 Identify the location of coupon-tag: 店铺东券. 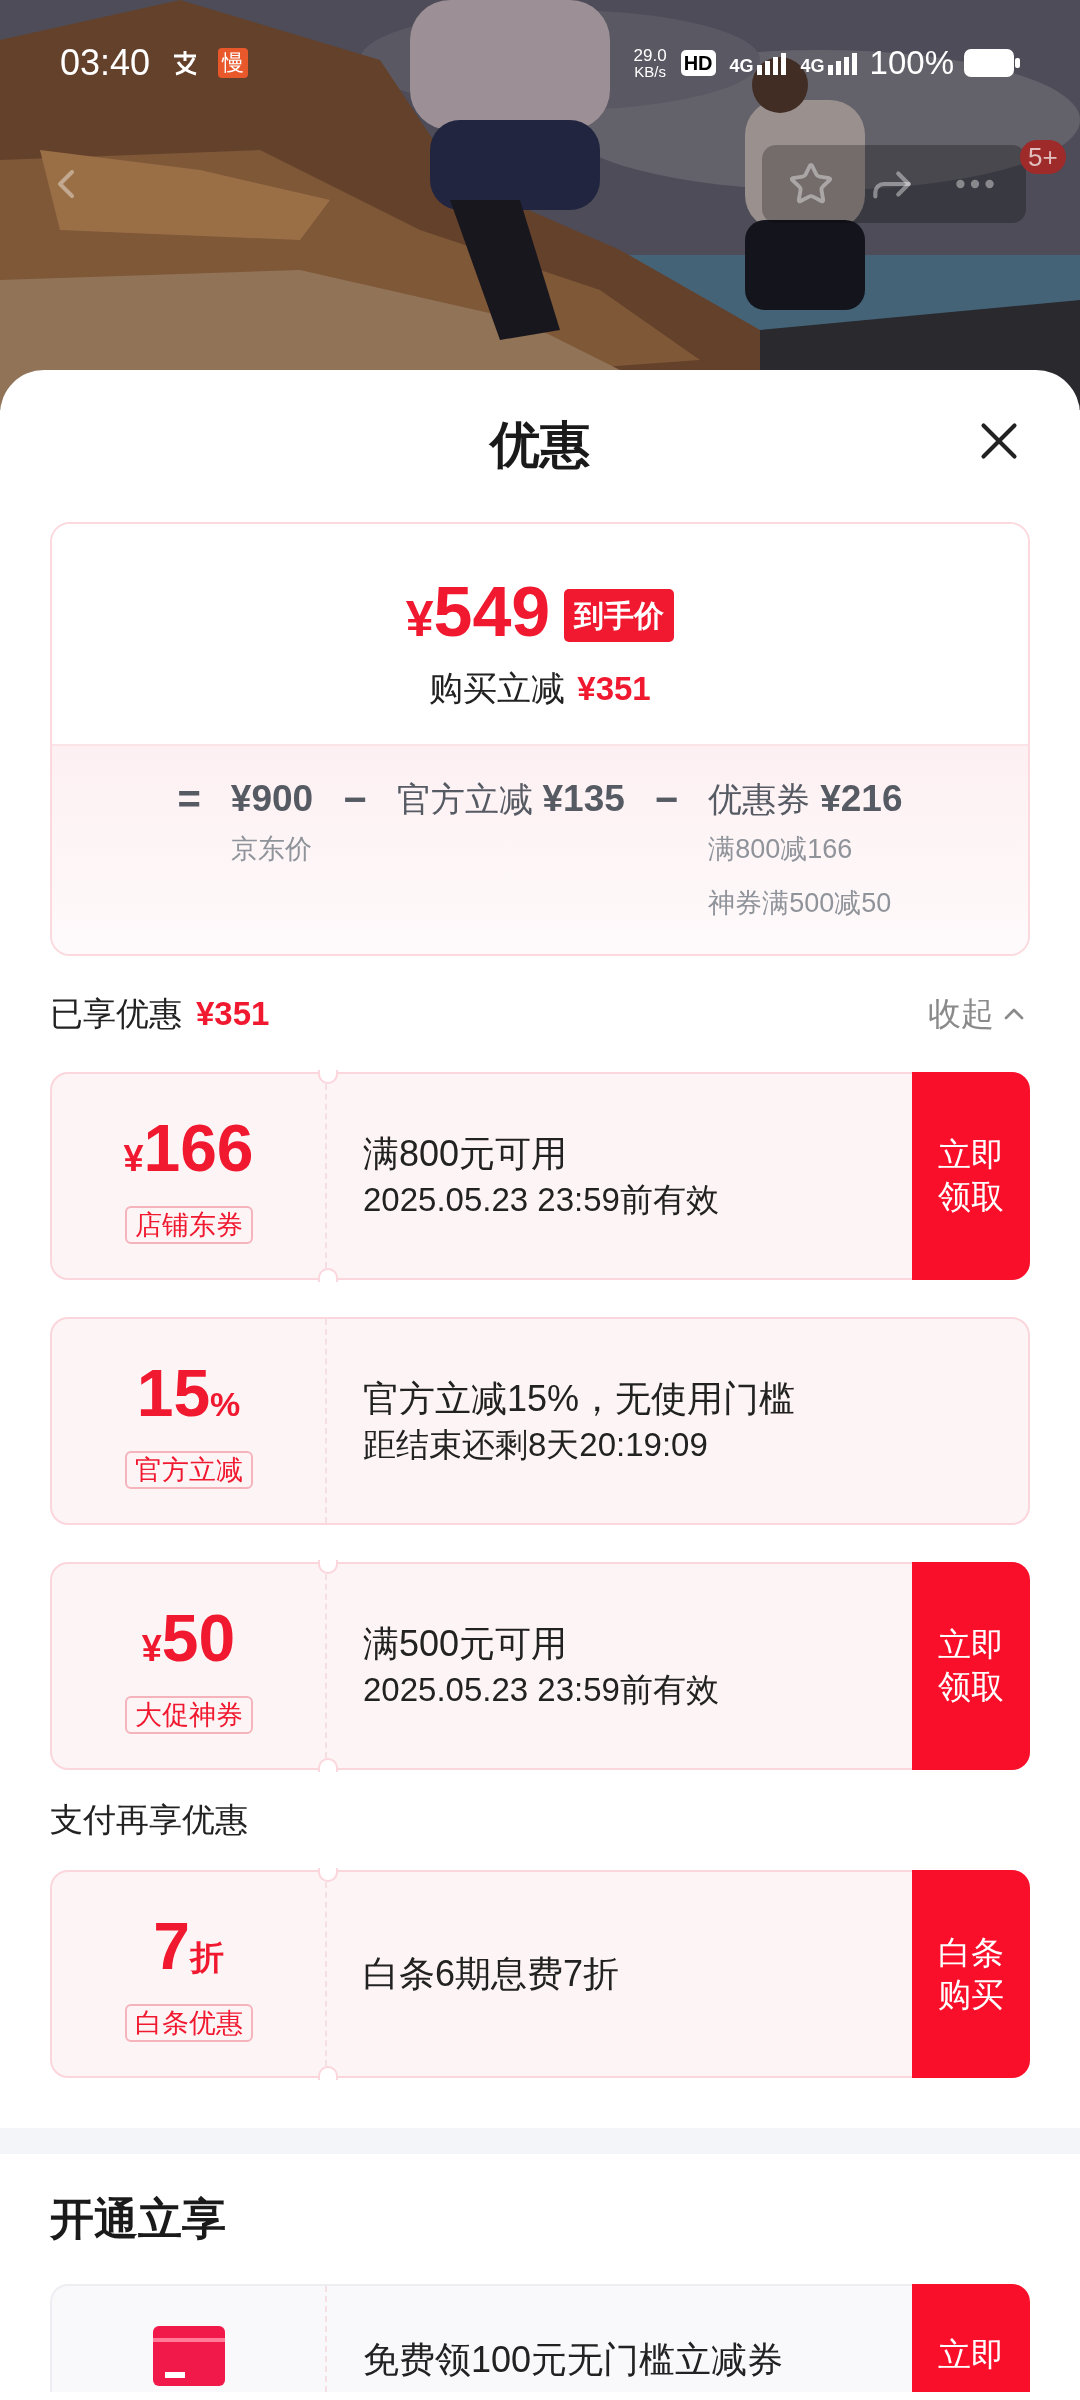
(188, 1225).